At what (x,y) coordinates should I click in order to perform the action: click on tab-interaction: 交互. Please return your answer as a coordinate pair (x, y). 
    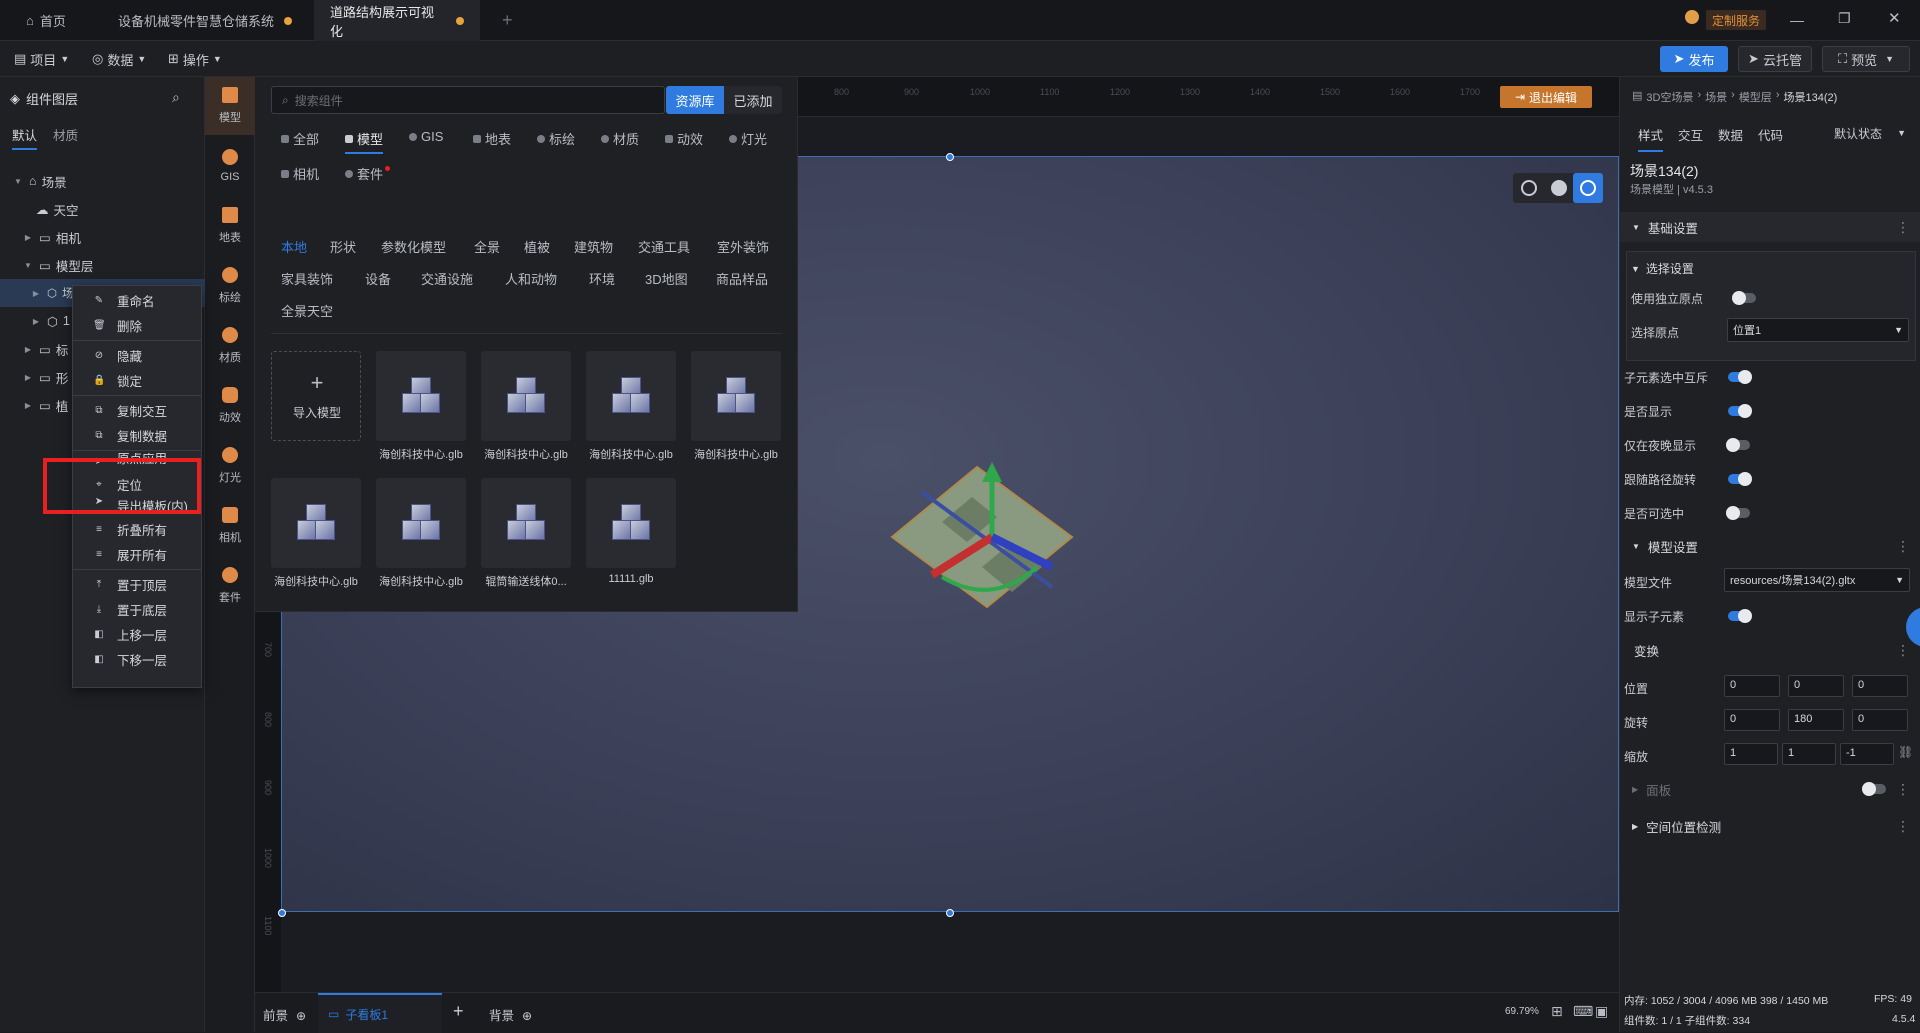
    Looking at the image, I should click on (1690, 134).